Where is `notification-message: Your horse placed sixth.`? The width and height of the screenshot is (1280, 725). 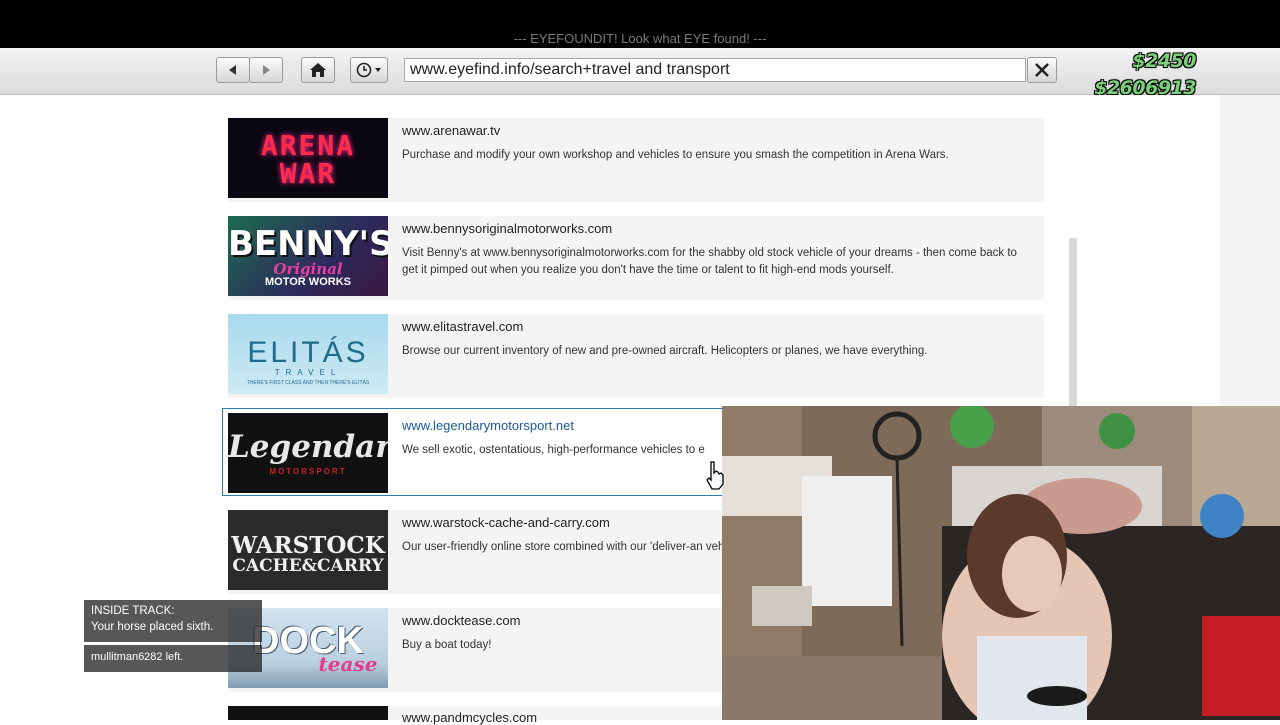 notification-message: Your horse placed sixth. is located at coordinates (152, 627).